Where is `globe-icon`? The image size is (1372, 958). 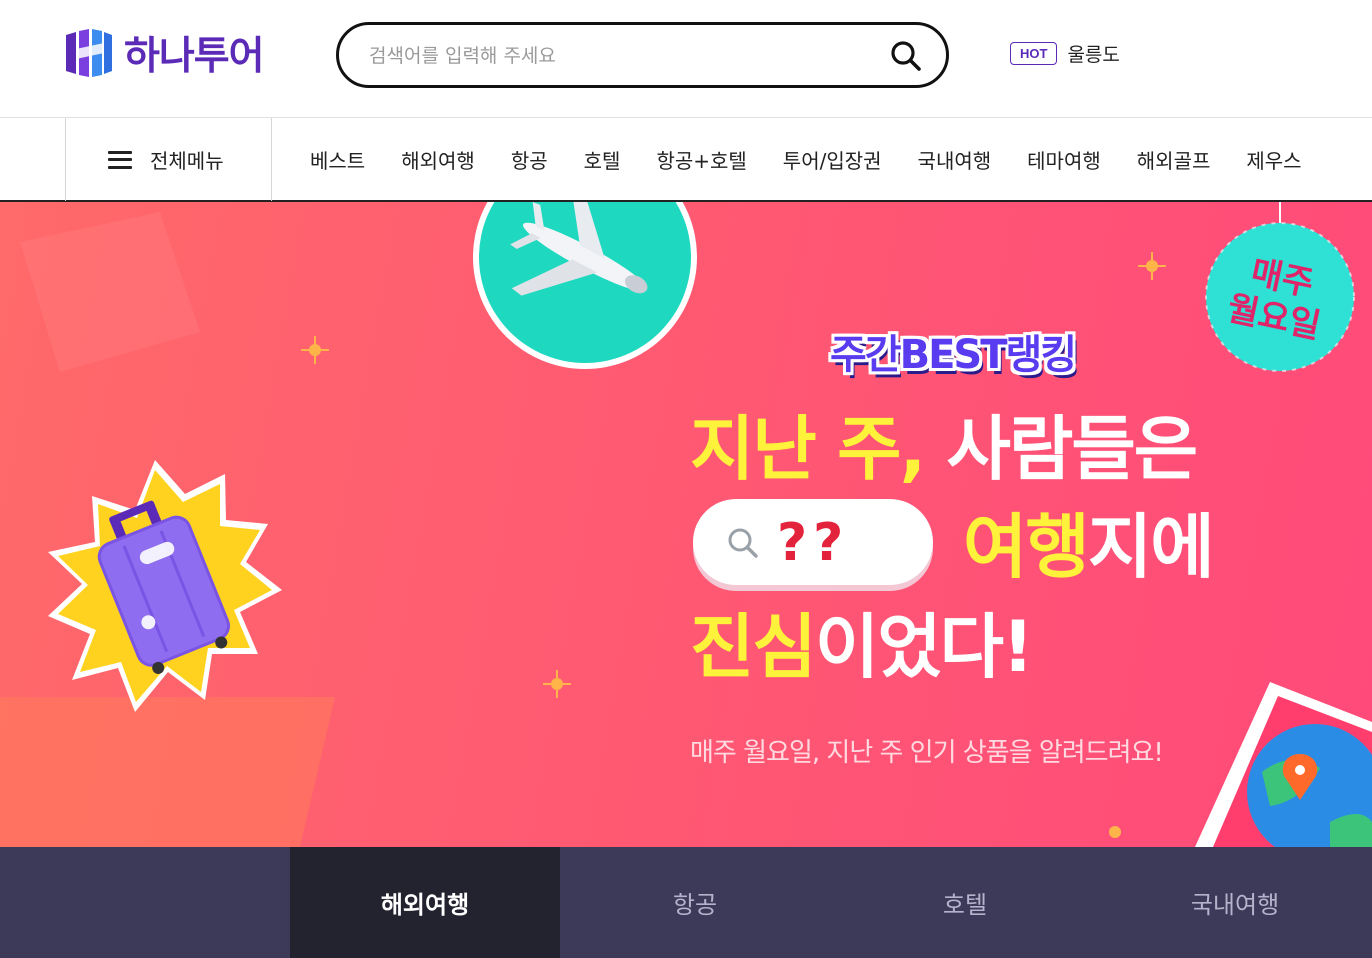
globe-icon is located at coordinates (1283, 764).